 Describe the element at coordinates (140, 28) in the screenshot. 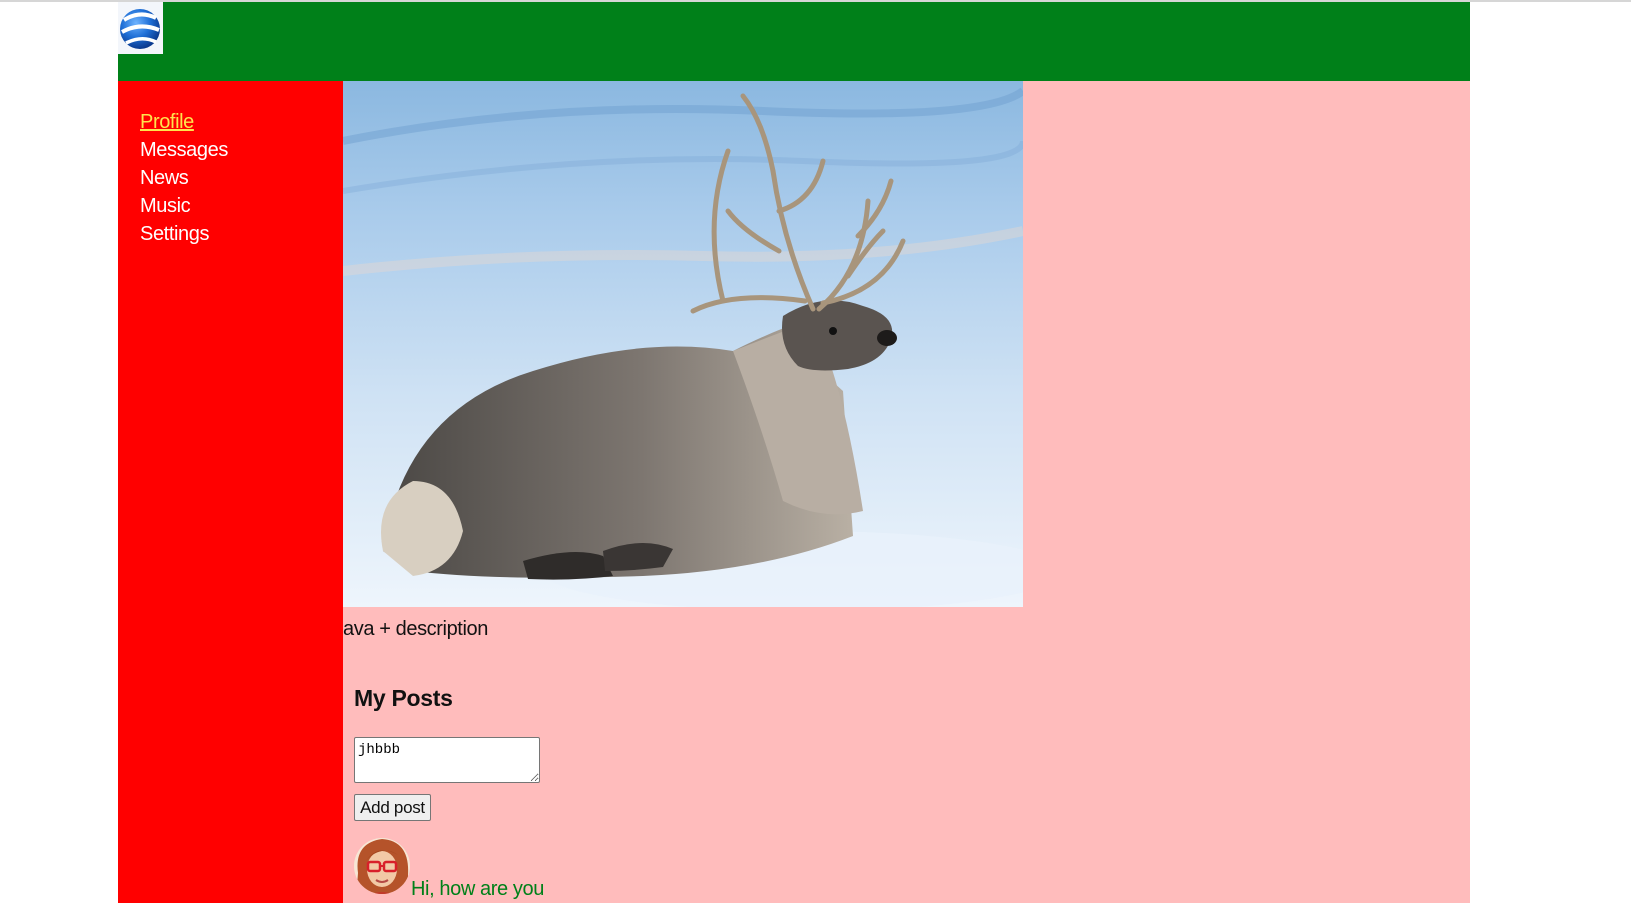

I see `globe-logo-icon` at that location.